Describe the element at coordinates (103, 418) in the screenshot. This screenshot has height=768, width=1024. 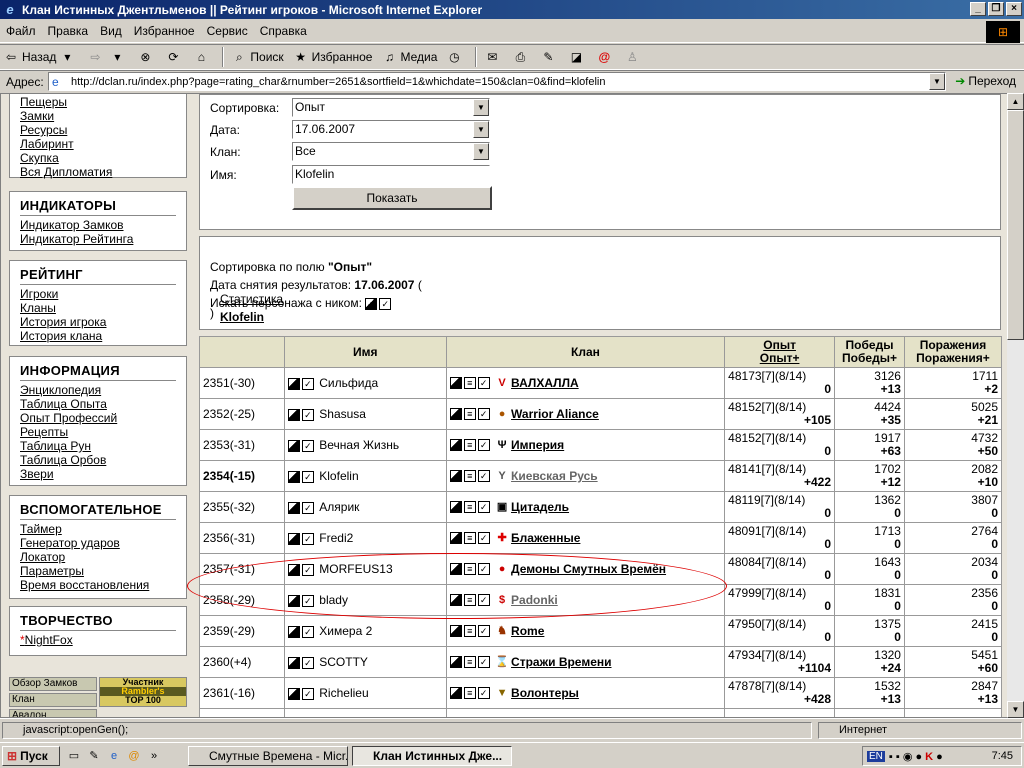
I see `sidebar-link: Опыт Профессий` at that location.